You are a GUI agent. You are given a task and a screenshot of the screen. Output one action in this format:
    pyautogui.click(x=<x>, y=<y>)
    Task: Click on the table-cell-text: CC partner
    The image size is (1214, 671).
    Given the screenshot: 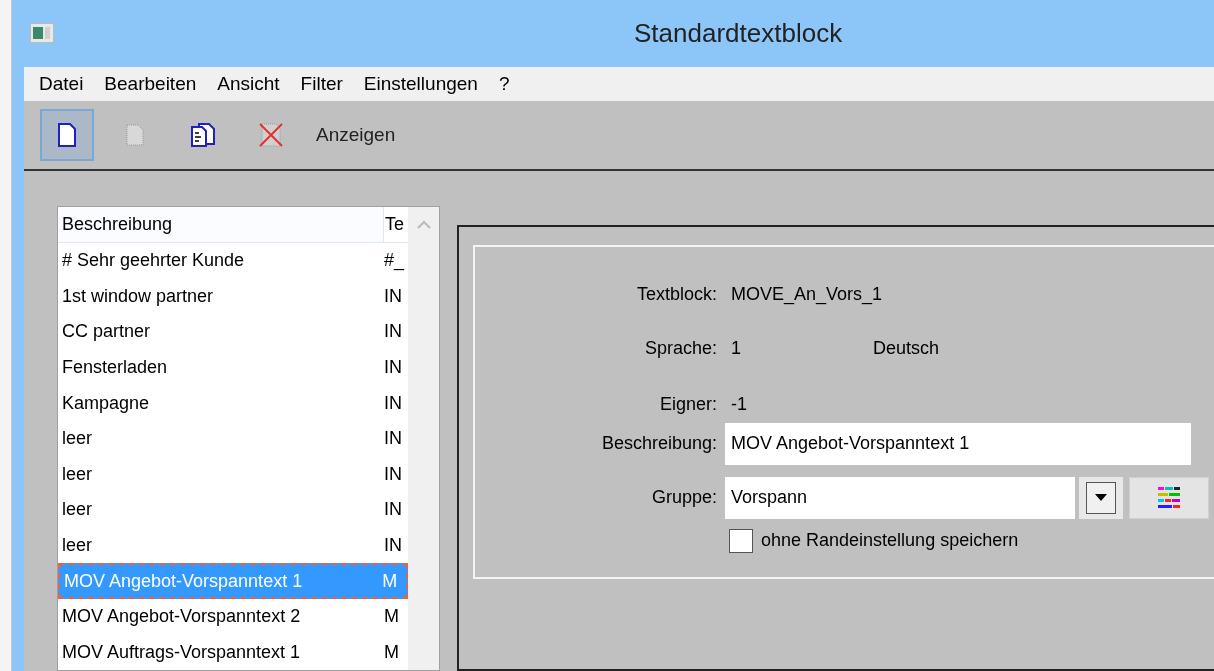 What is the action you would take?
    pyautogui.click(x=106, y=332)
    